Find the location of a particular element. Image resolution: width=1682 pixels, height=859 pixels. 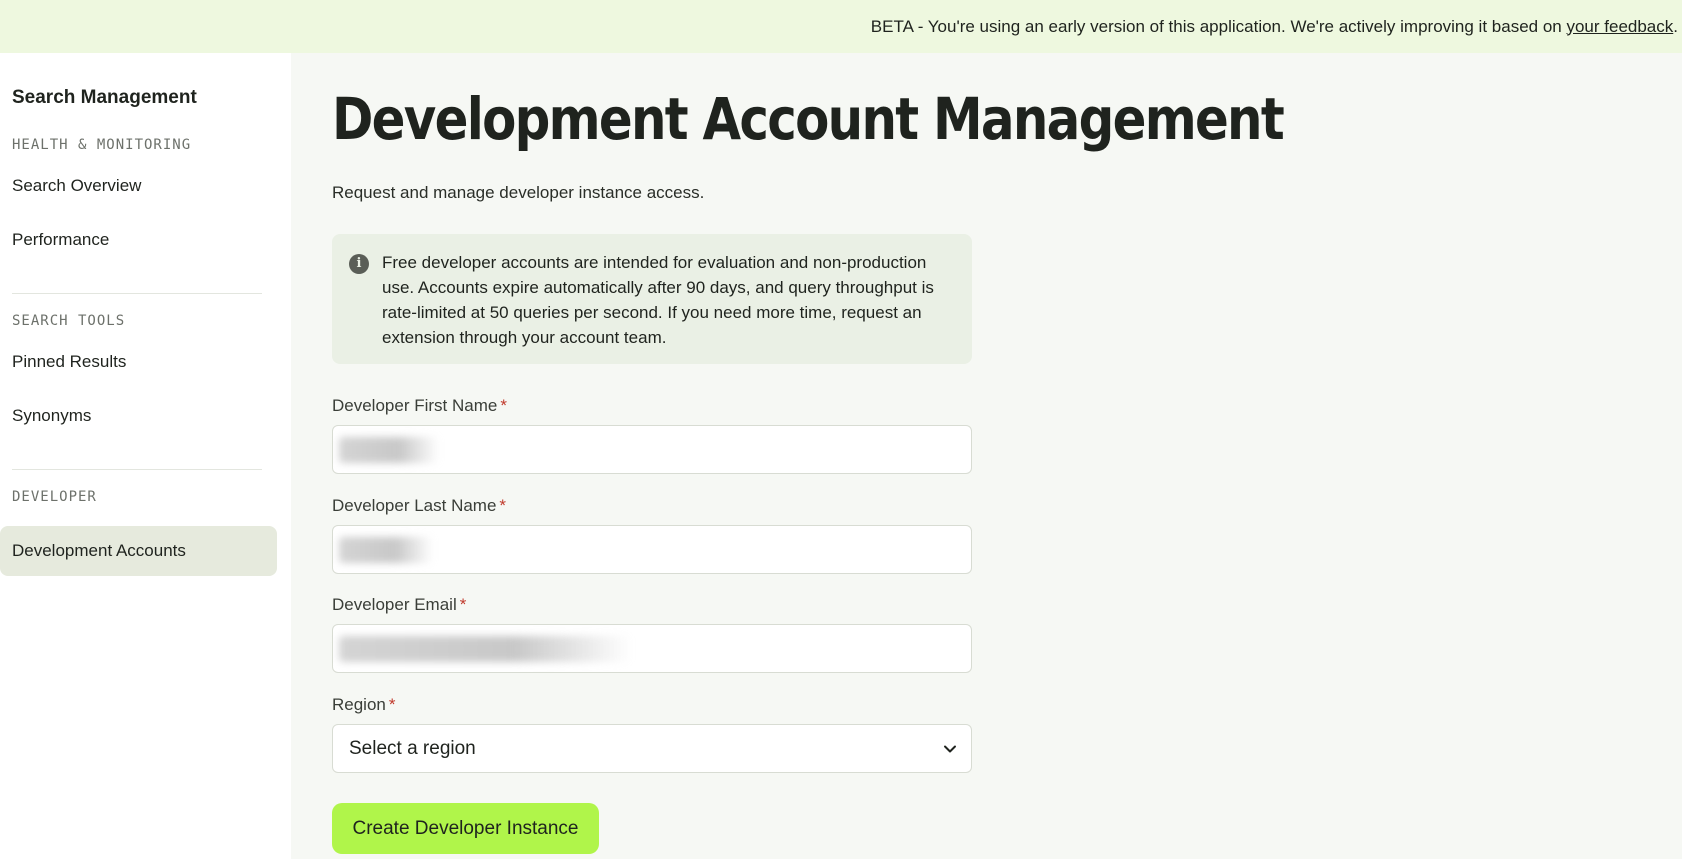

sidebar-item-search-overview: Search Overview is located at coordinates (138, 186).